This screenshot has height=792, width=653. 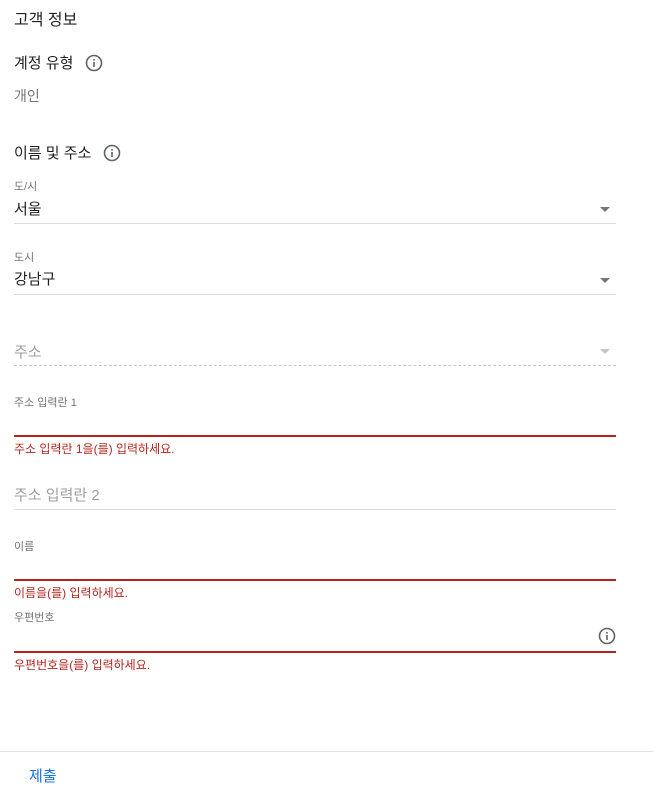 What do you see at coordinates (315, 568) in the screenshot?
I see `name-field: 이름 이름을(를) 입력하세요.` at bounding box center [315, 568].